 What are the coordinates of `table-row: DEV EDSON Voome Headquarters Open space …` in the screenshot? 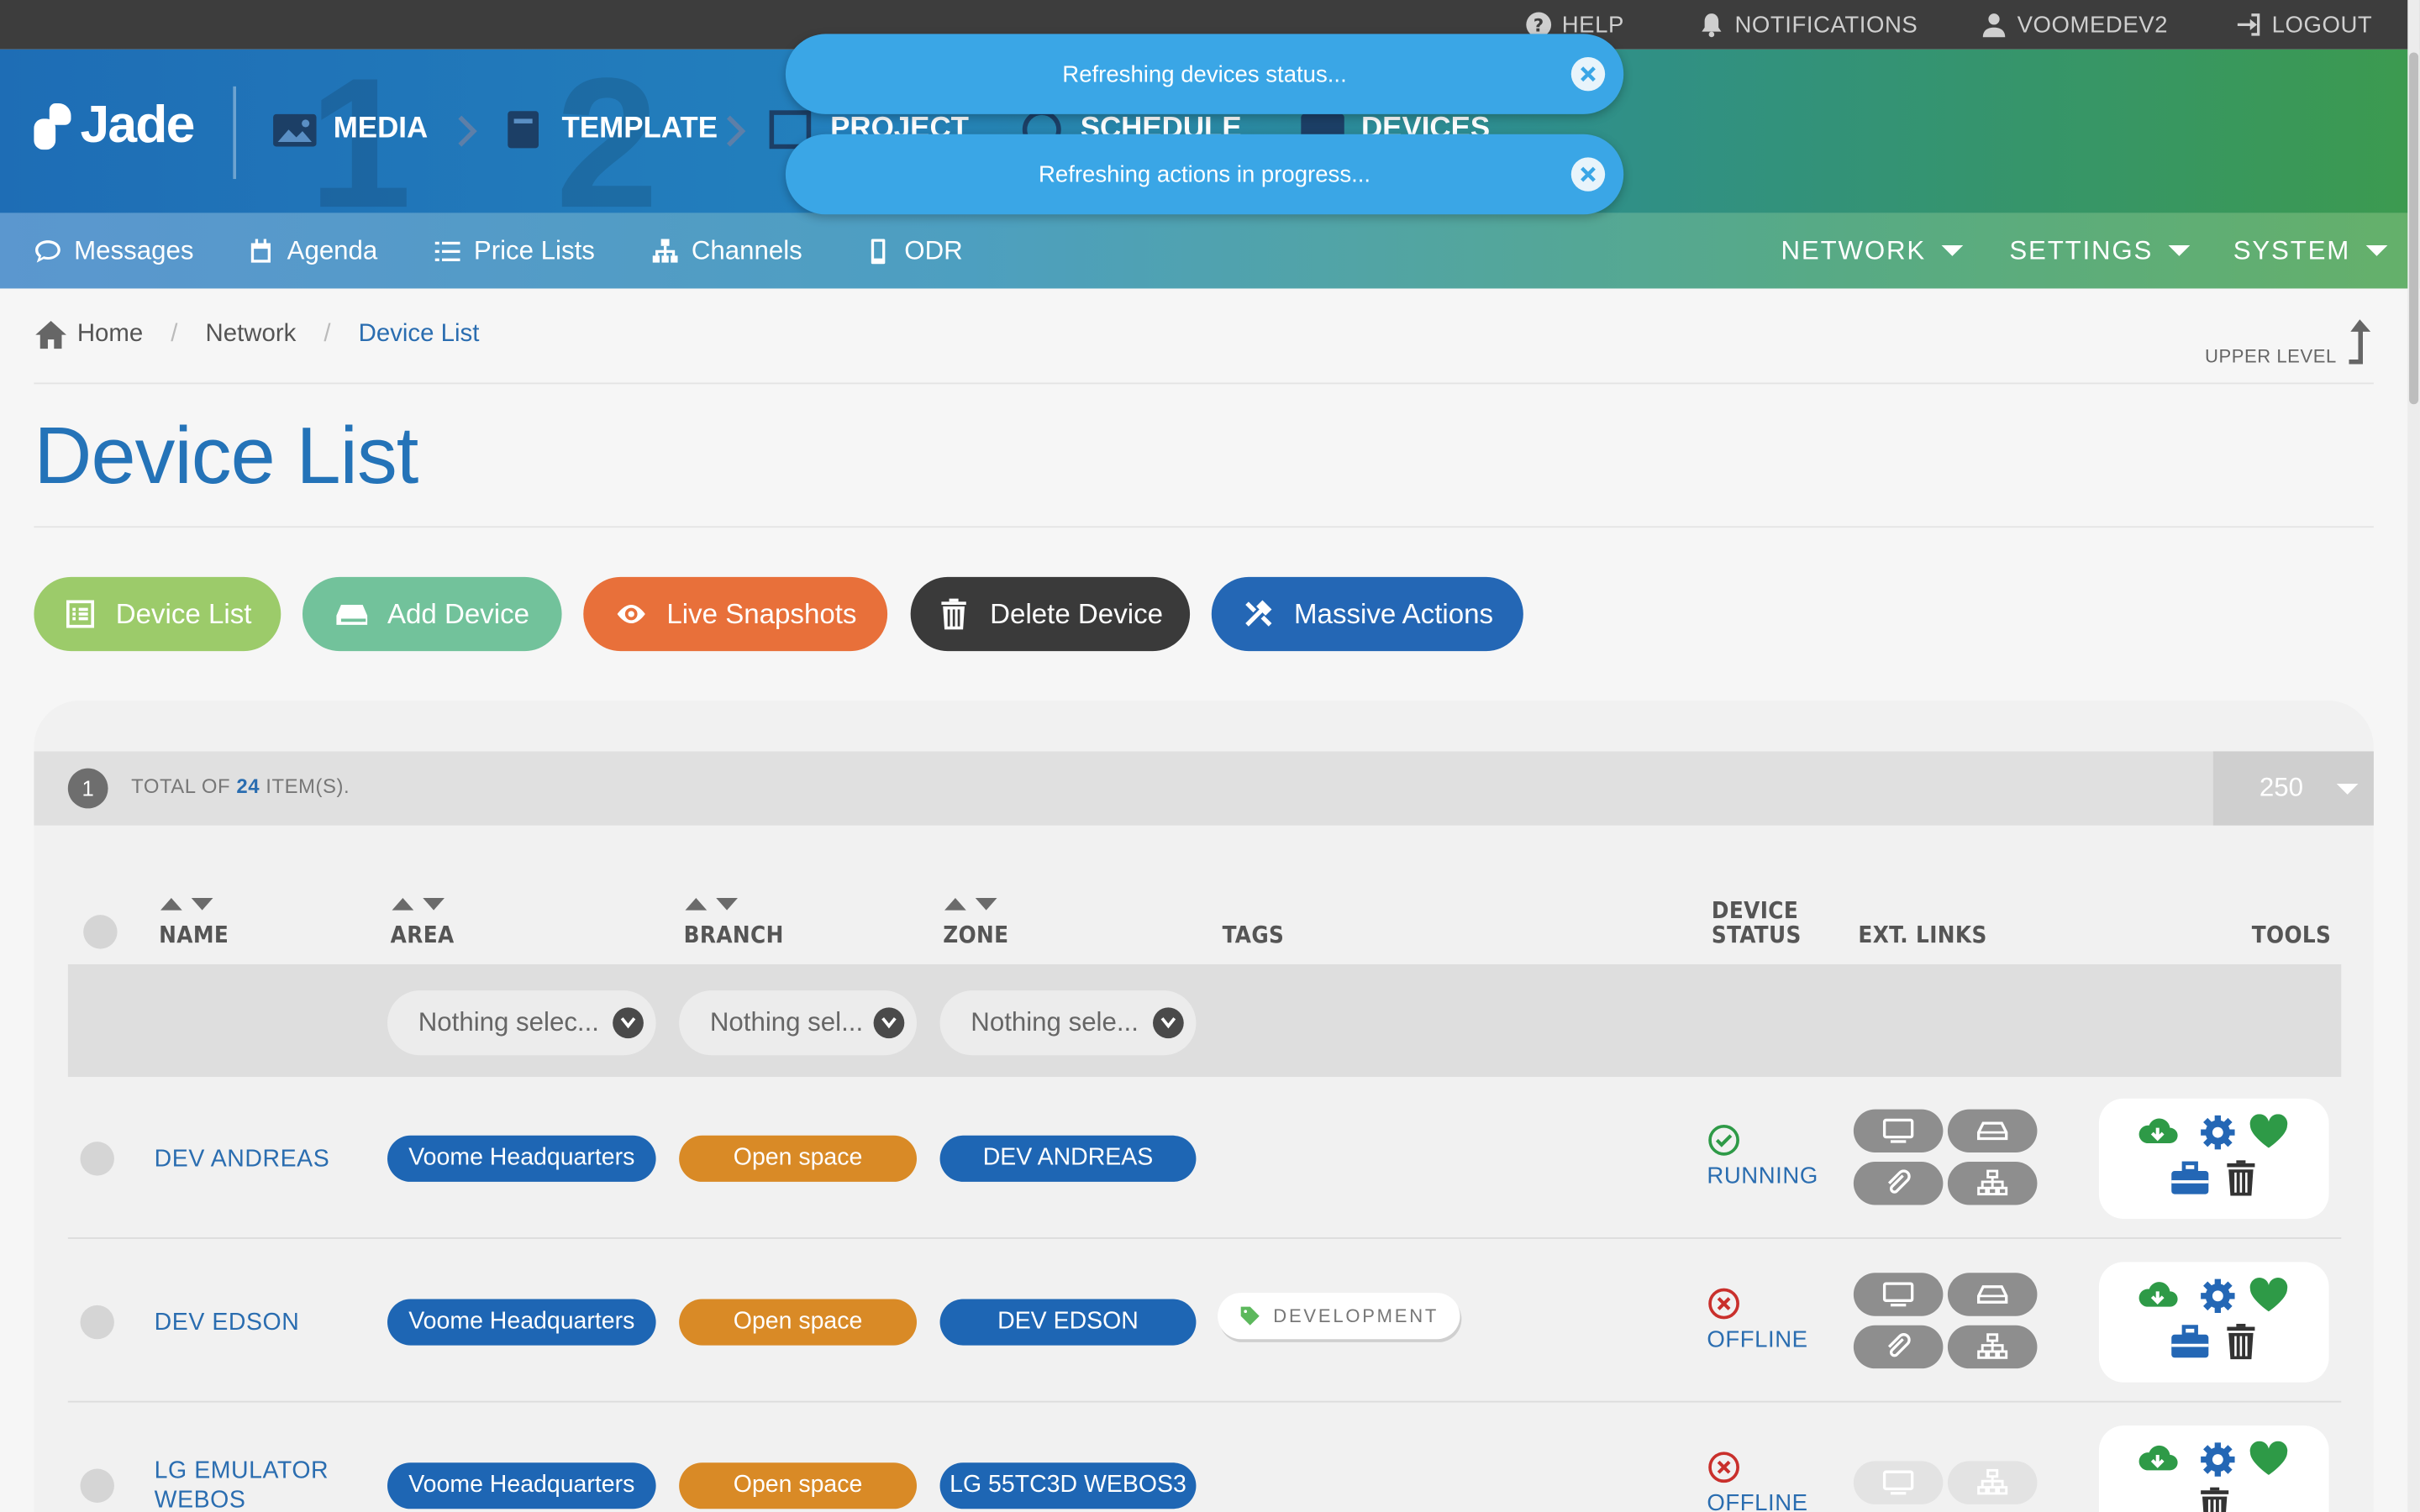 It's located at (1204, 1321).